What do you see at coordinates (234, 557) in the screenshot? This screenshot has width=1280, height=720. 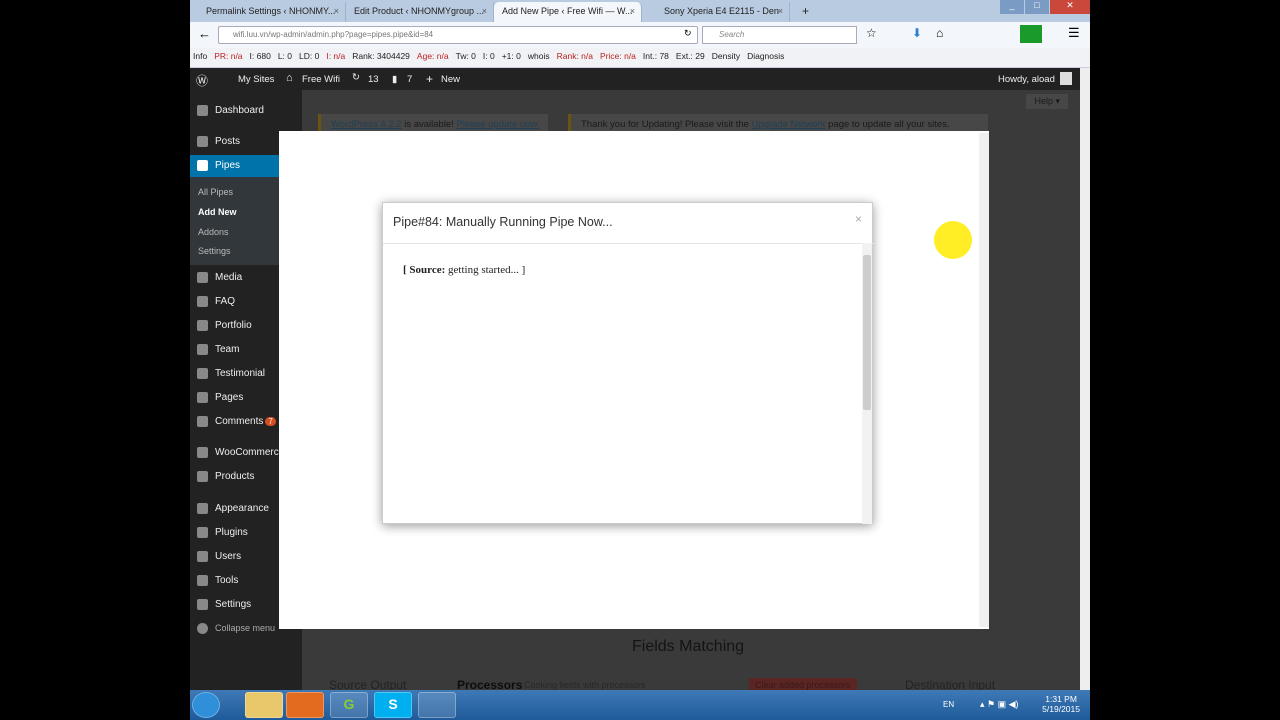 I see `sidebar-item-users: Users` at bounding box center [234, 557].